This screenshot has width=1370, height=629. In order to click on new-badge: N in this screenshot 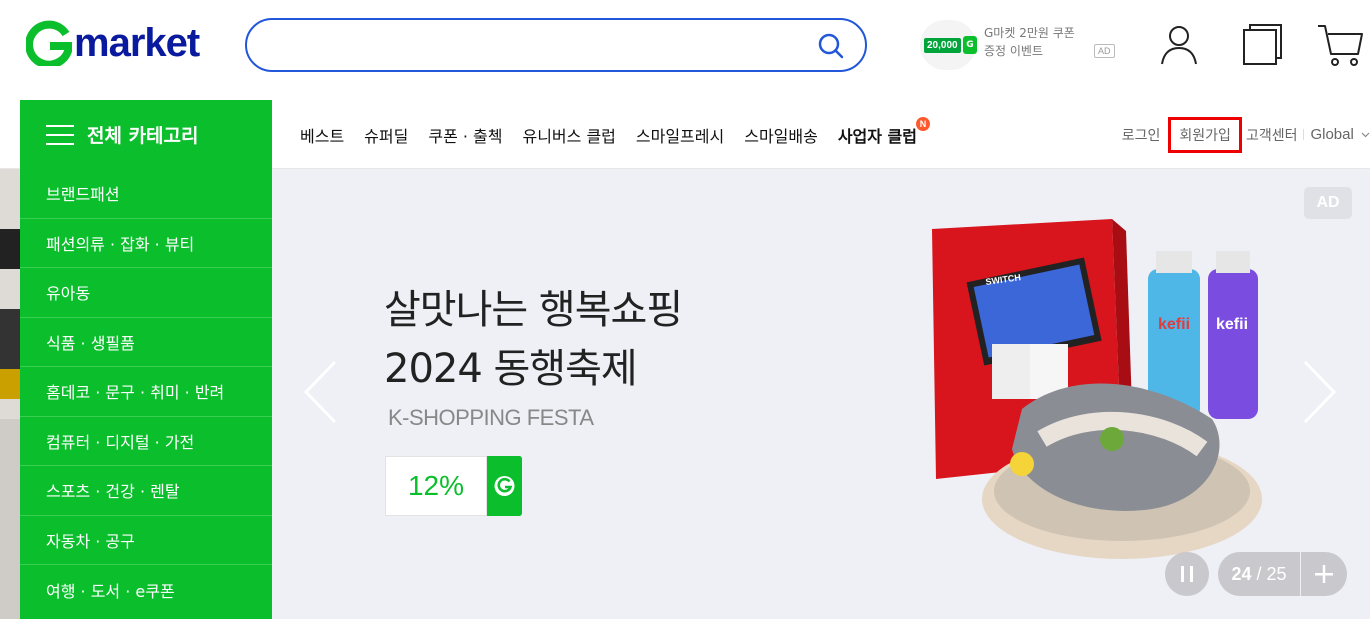, I will do `click(923, 123)`.